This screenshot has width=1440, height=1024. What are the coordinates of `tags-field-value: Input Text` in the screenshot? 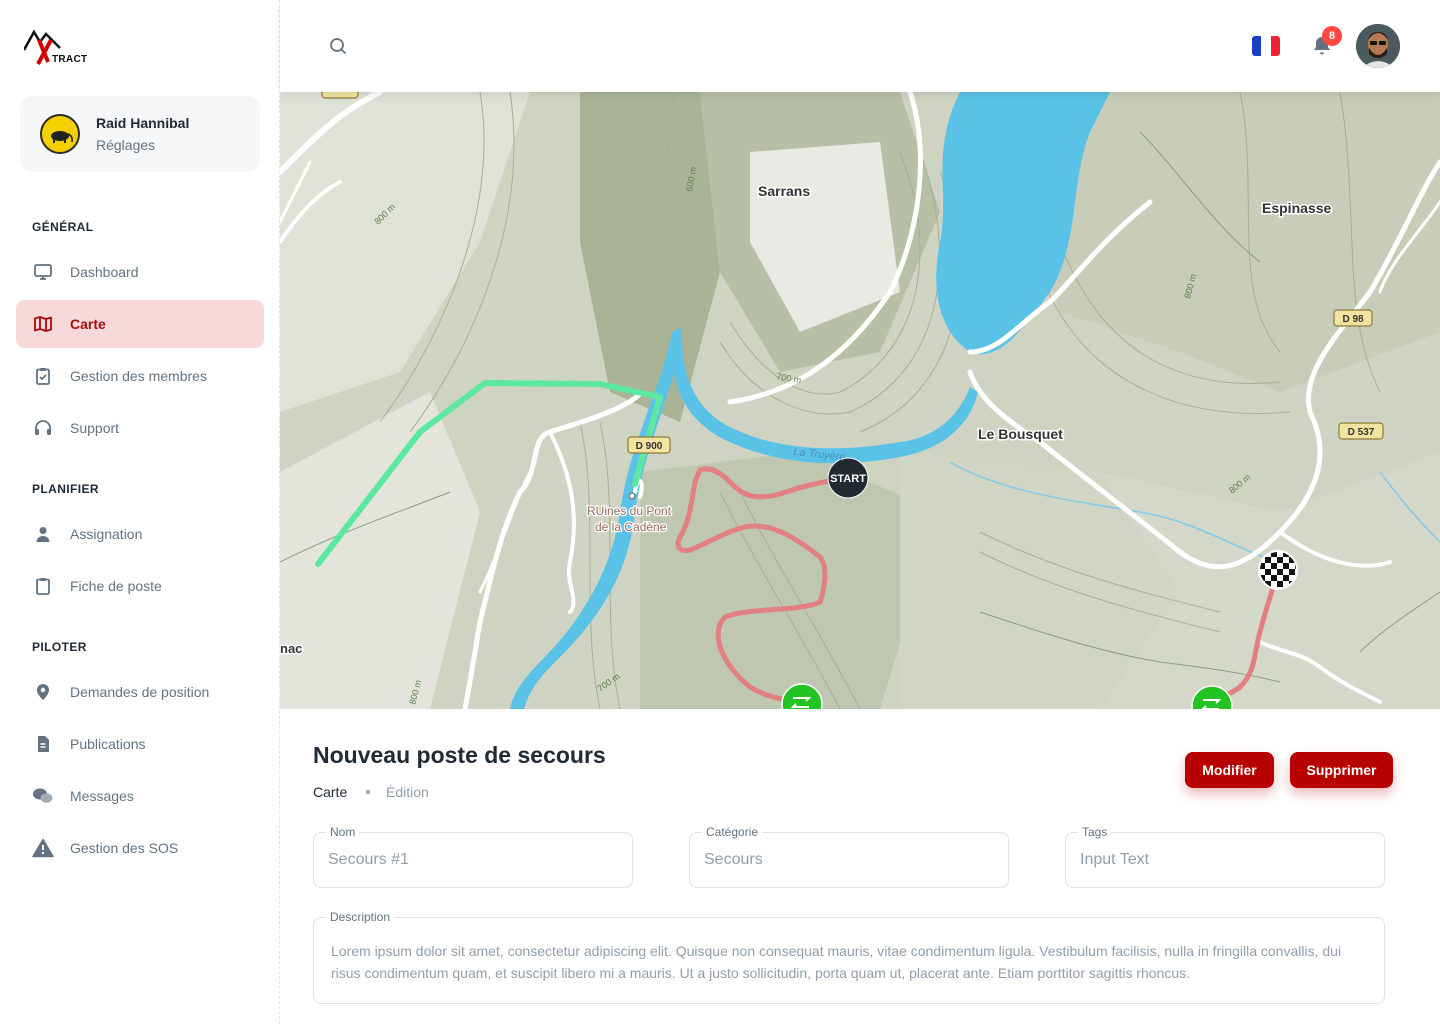 It's located at (1115, 859).